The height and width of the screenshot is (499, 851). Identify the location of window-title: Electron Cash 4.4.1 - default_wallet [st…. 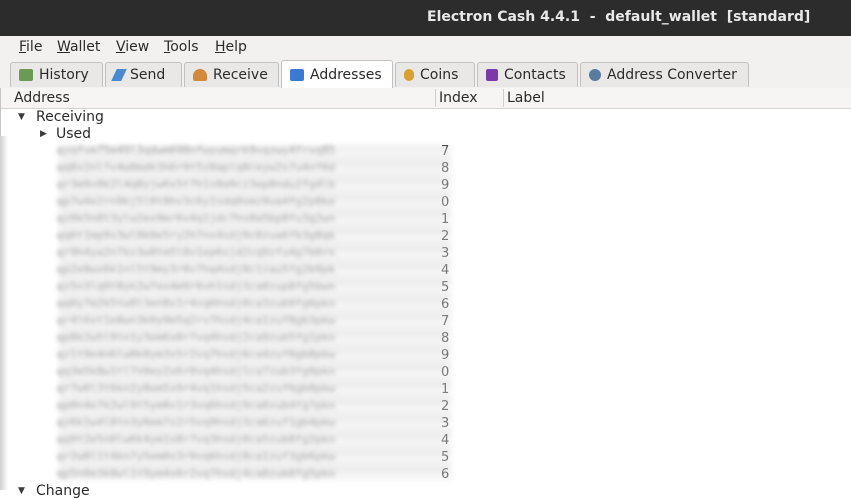
(619, 17).